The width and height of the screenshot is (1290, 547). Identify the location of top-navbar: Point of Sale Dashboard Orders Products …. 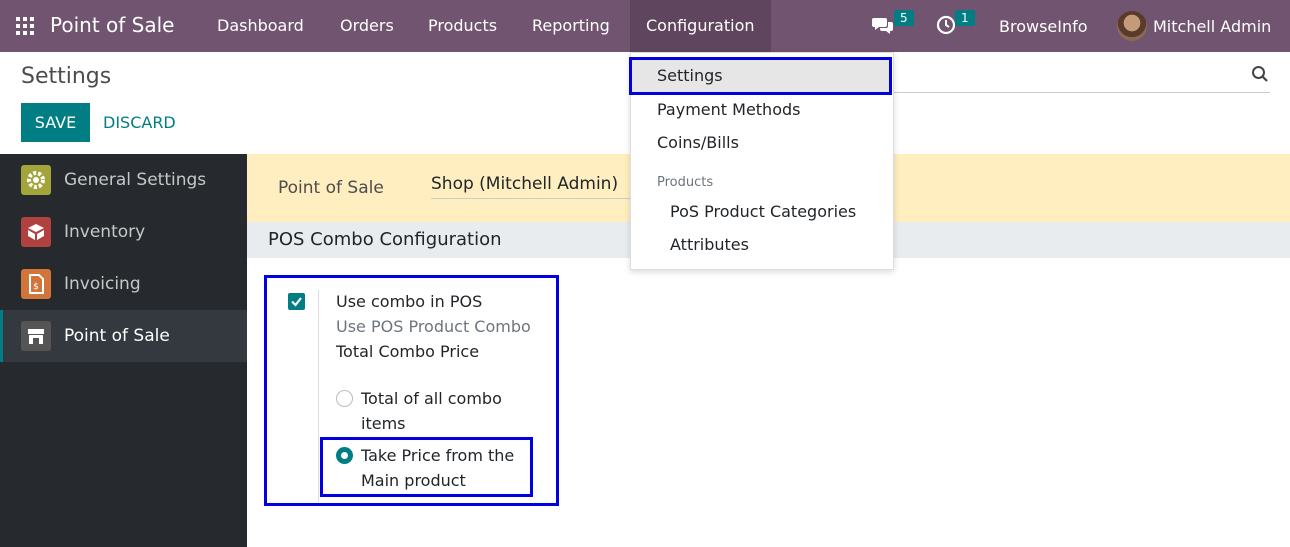
(645, 26).